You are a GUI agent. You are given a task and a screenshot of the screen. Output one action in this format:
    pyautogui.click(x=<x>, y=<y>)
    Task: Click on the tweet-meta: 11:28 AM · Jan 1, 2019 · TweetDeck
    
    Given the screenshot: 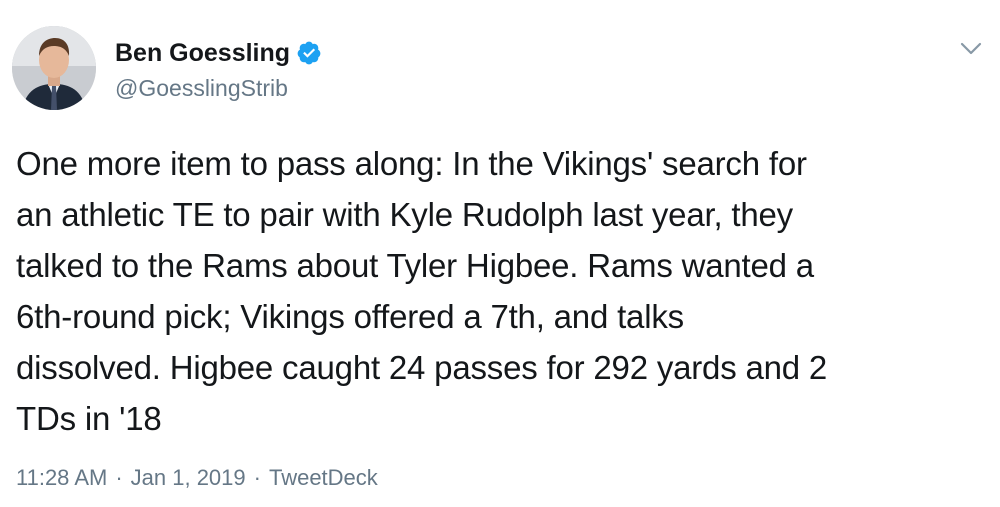 What is the action you would take?
    pyautogui.click(x=197, y=478)
    